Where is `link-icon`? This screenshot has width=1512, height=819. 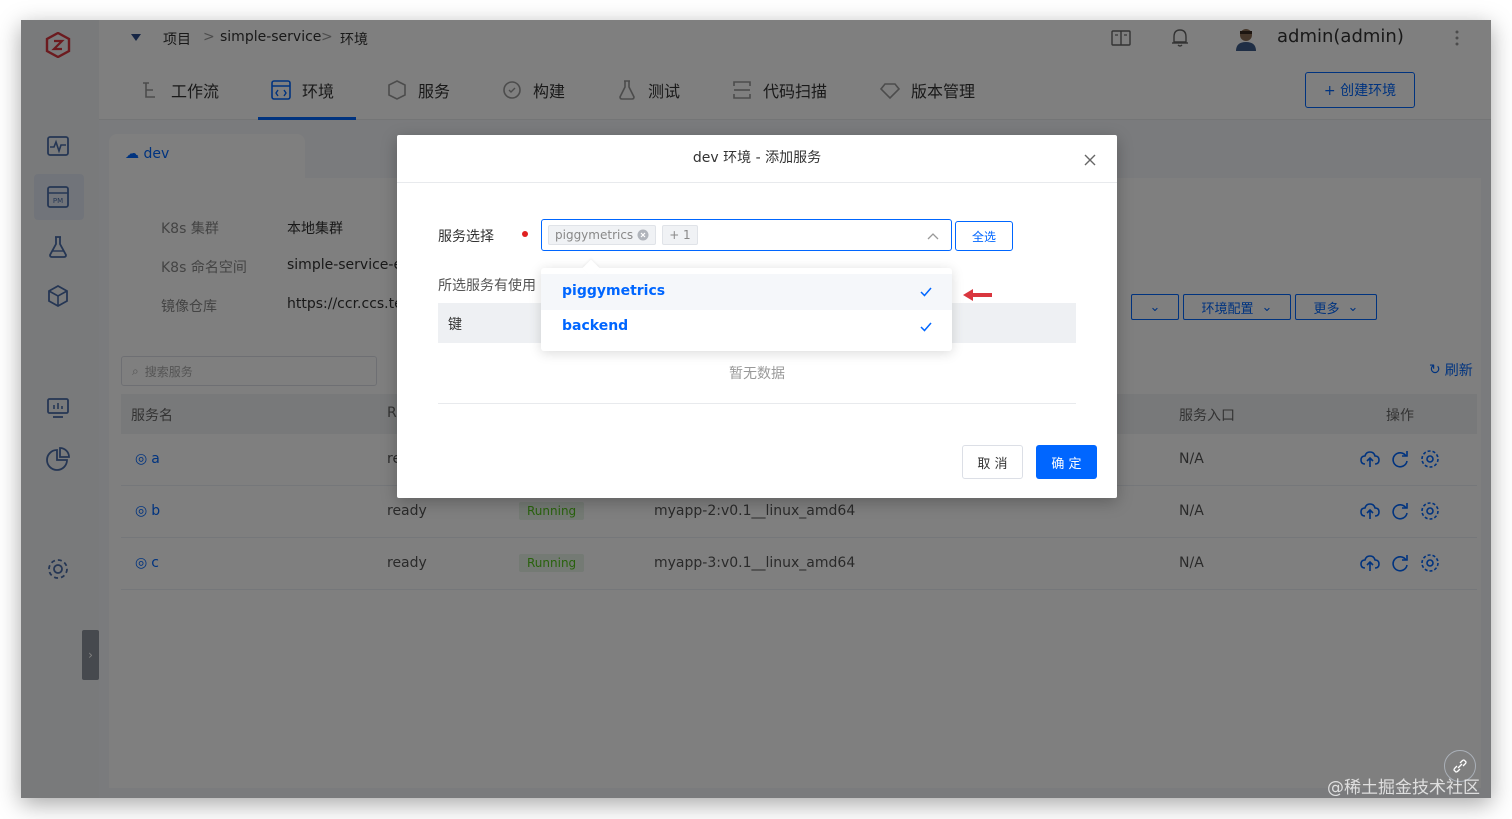 link-icon is located at coordinates (1460, 766).